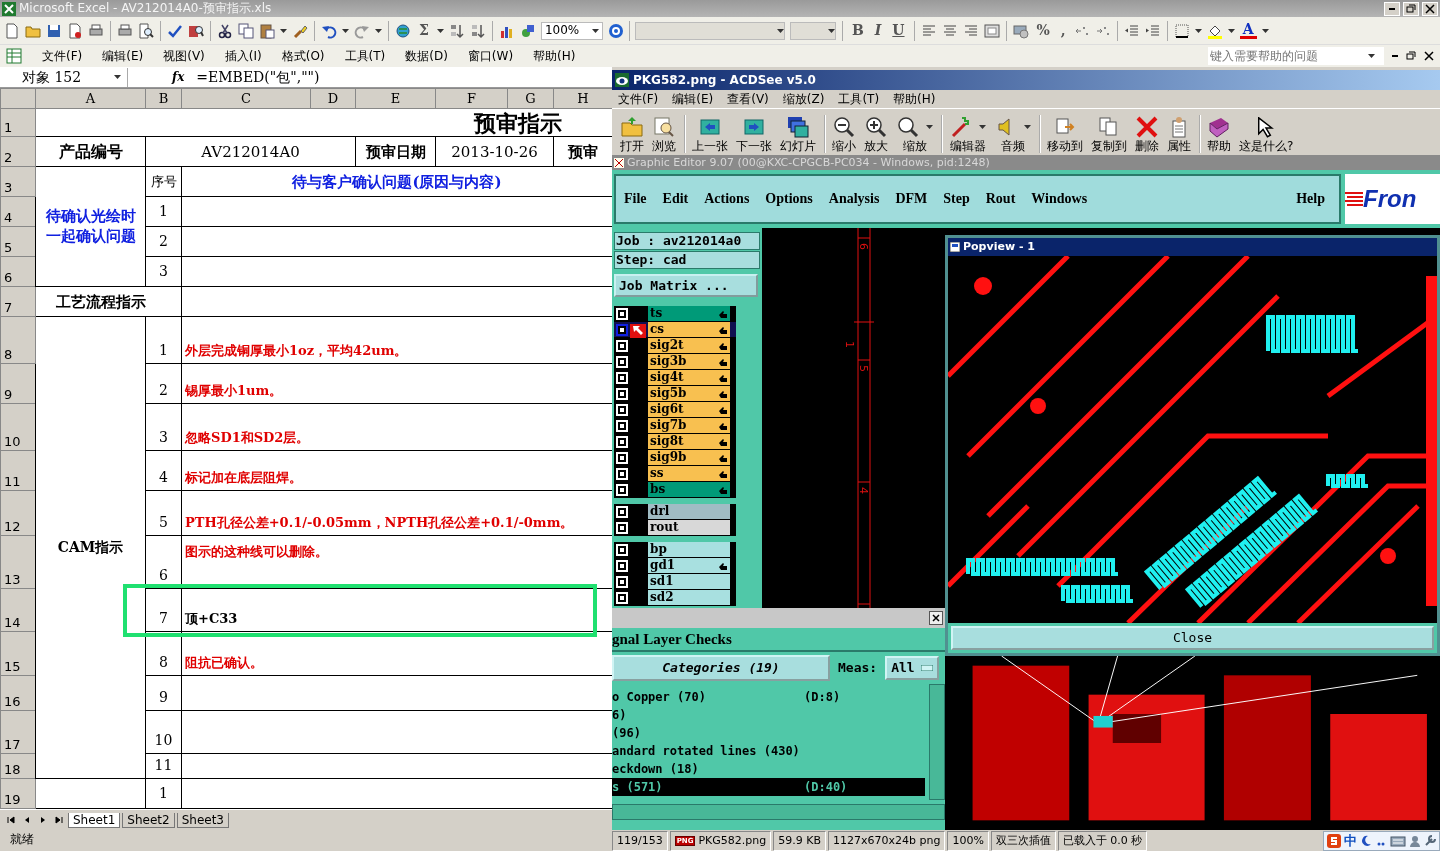 The width and height of the screenshot is (1440, 851). I want to click on row-header: 14, so click(18, 610).